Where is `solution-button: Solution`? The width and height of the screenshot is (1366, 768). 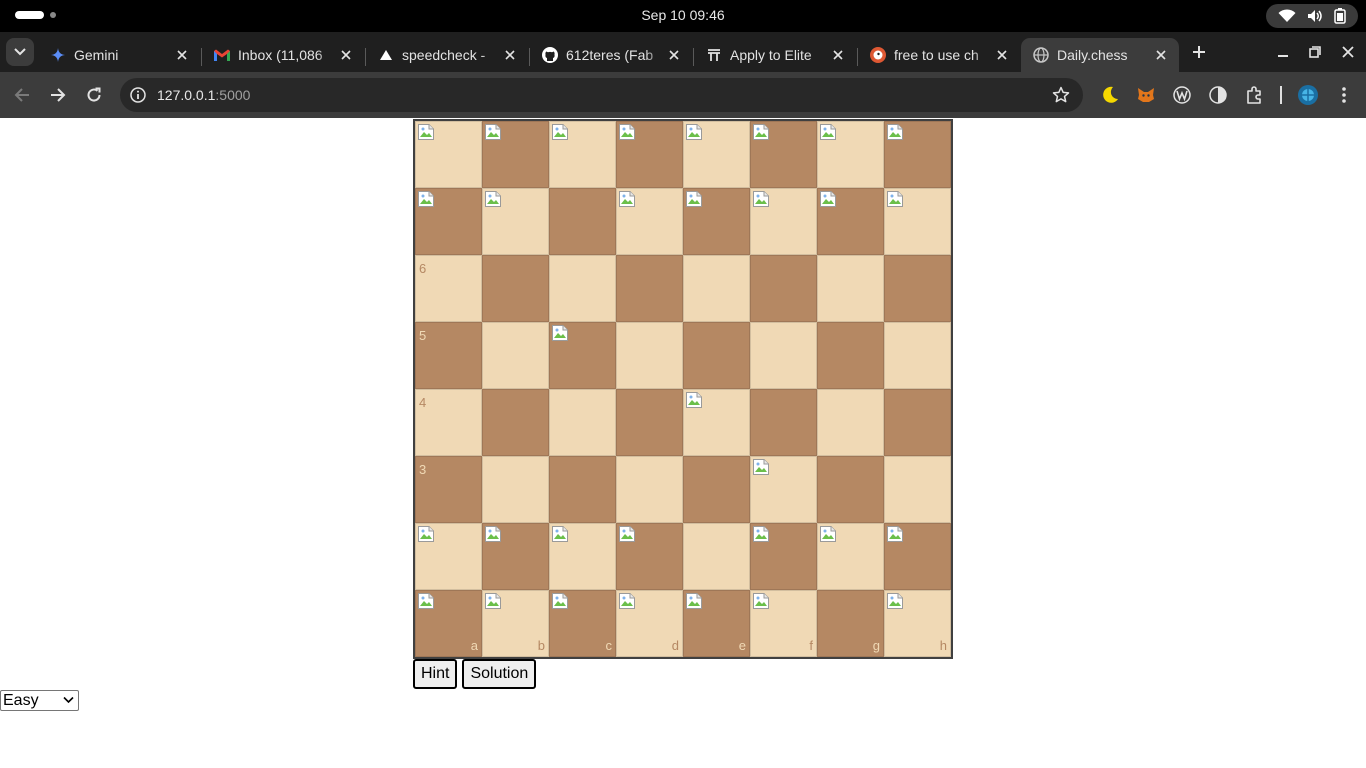 solution-button: Solution is located at coordinates (499, 674).